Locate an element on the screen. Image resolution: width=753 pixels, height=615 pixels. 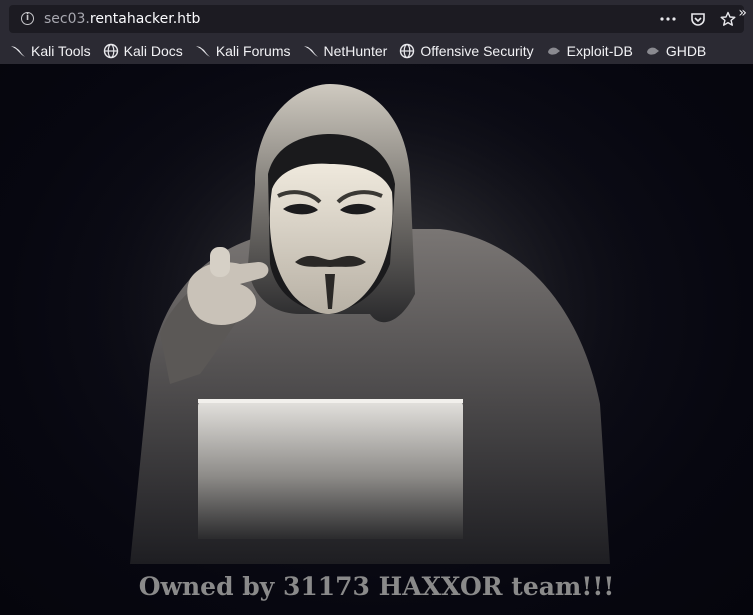
bookmark-label: Kali Forums is located at coordinates (253, 51).